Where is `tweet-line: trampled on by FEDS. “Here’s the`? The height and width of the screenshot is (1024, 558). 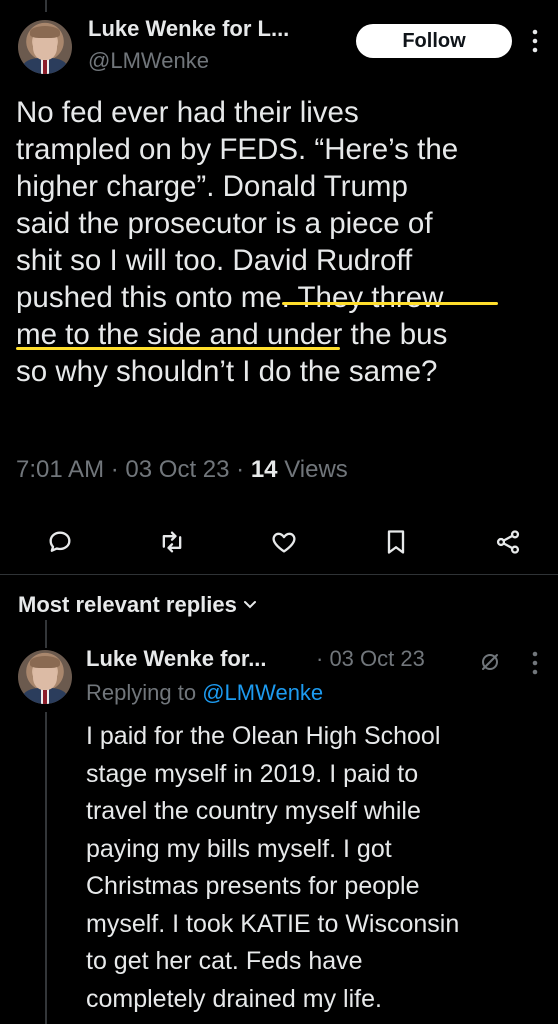
tweet-line: trampled on by FEDS. “Here’s the is located at coordinates (237, 149).